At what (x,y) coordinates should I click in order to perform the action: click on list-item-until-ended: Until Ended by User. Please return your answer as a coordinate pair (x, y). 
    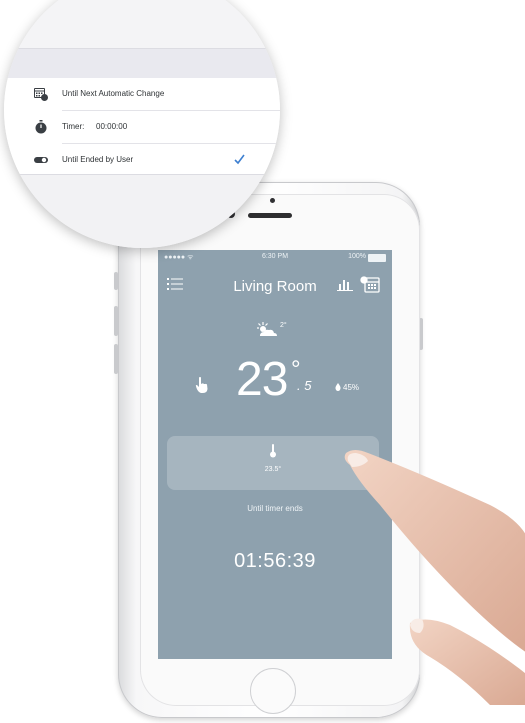
    Looking at the image, I should click on (142, 160).